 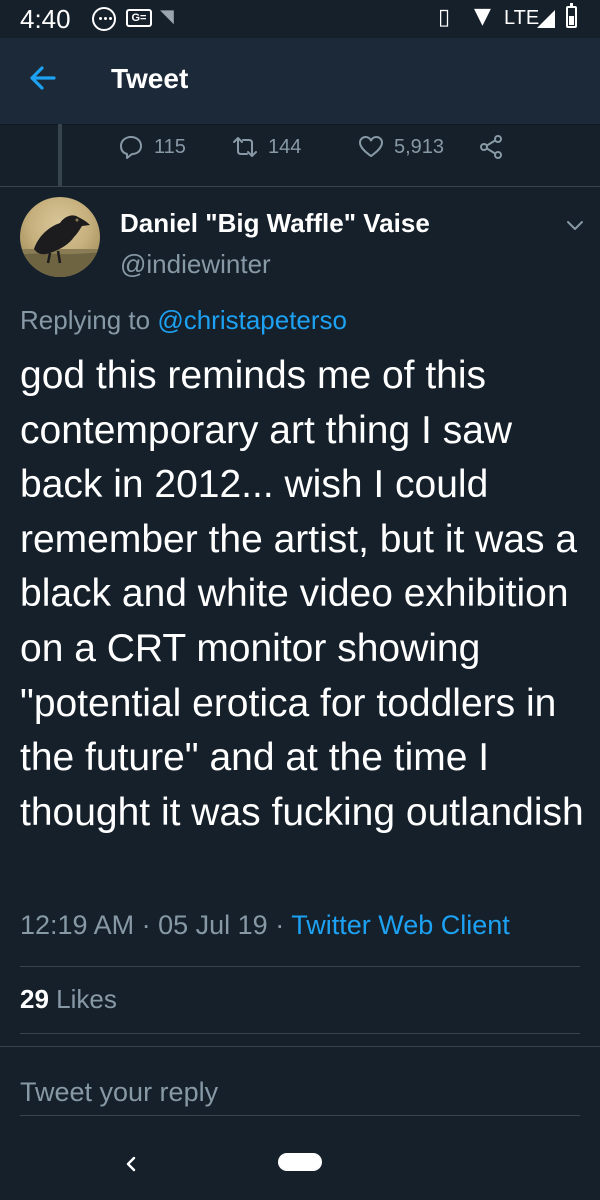 I want to click on retweet-icon, so click(x=245, y=147).